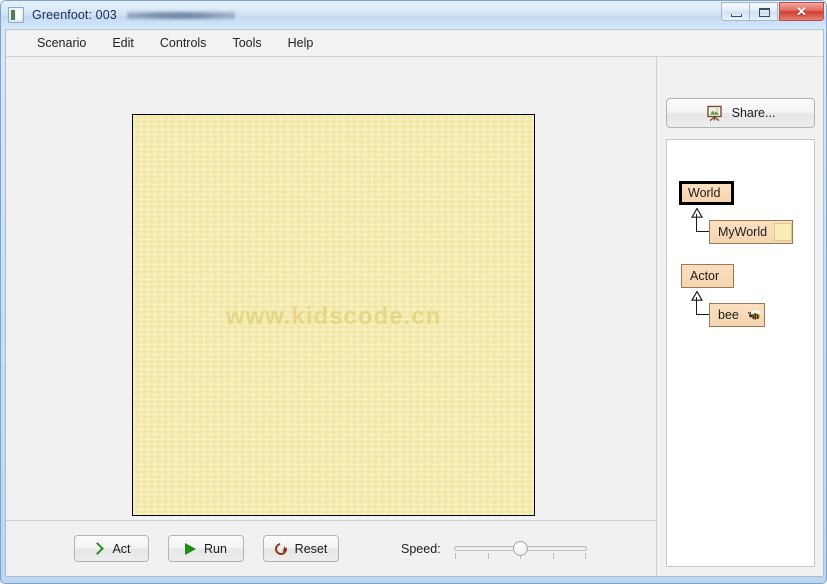 The image size is (827, 584). I want to click on reset-button: Reset, so click(301, 548).